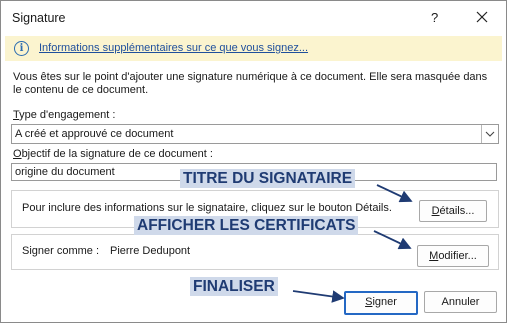 This screenshot has width=507, height=323. What do you see at coordinates (246, 225) in the screenshot?
I see `annotation-show-certificates: AFFICHER LES CERTIFICATS` at bounding box center [246, 225].